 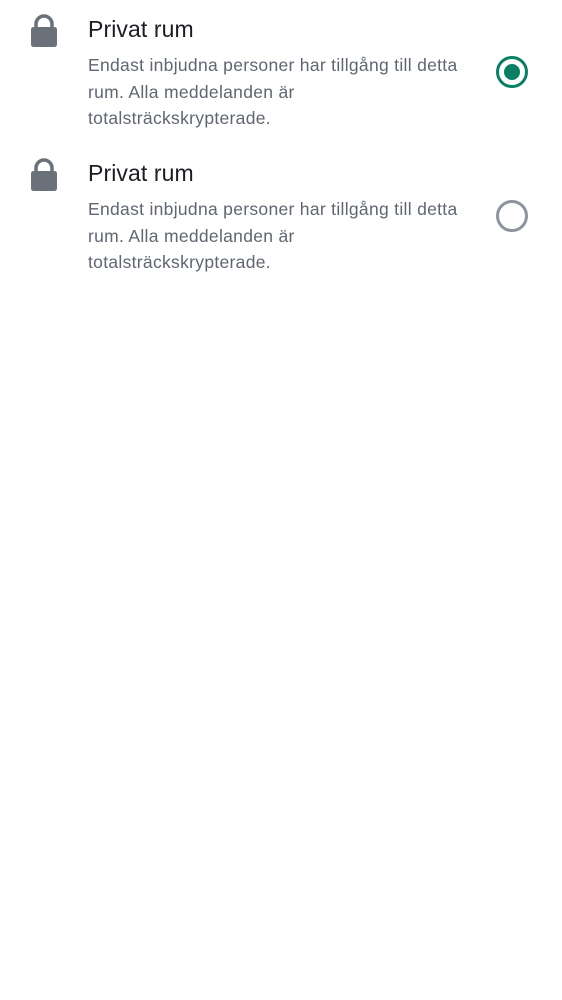 I want to click on radio-button-unselected, so click(x=512, y=216).